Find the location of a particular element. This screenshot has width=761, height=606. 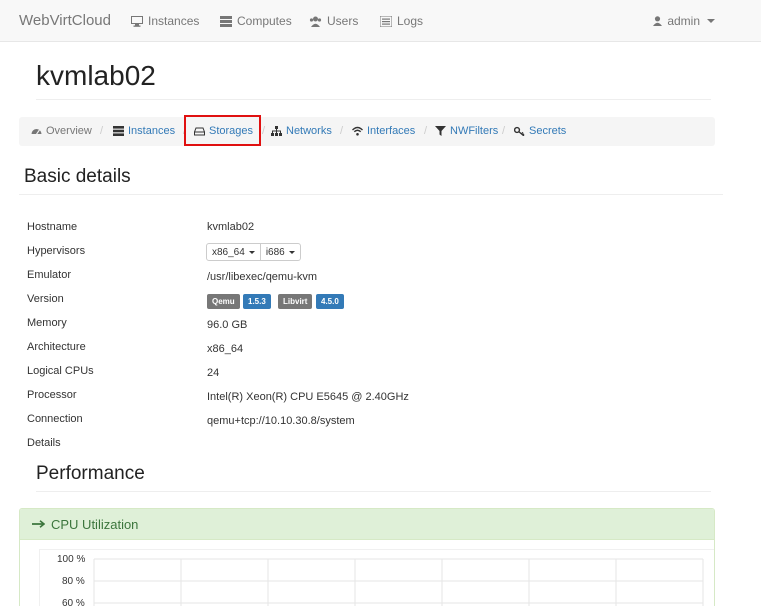

connection-label: Connection is located at coordinates (55, 419).